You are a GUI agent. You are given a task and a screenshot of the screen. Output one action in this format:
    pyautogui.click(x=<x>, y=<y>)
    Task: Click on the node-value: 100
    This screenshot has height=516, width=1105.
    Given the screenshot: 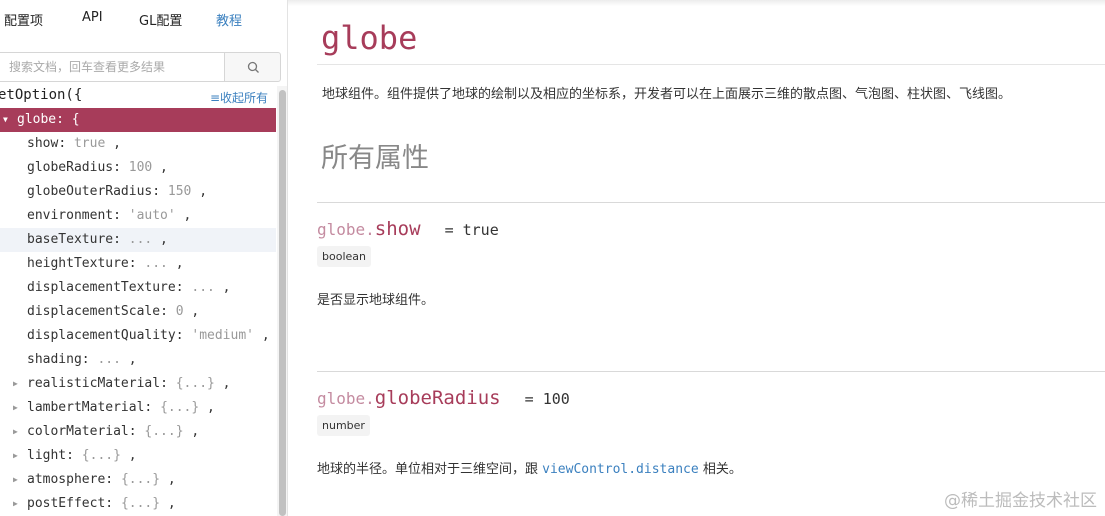 What is the action you would take?
    pyautogui.click(x=140, y=167)
    